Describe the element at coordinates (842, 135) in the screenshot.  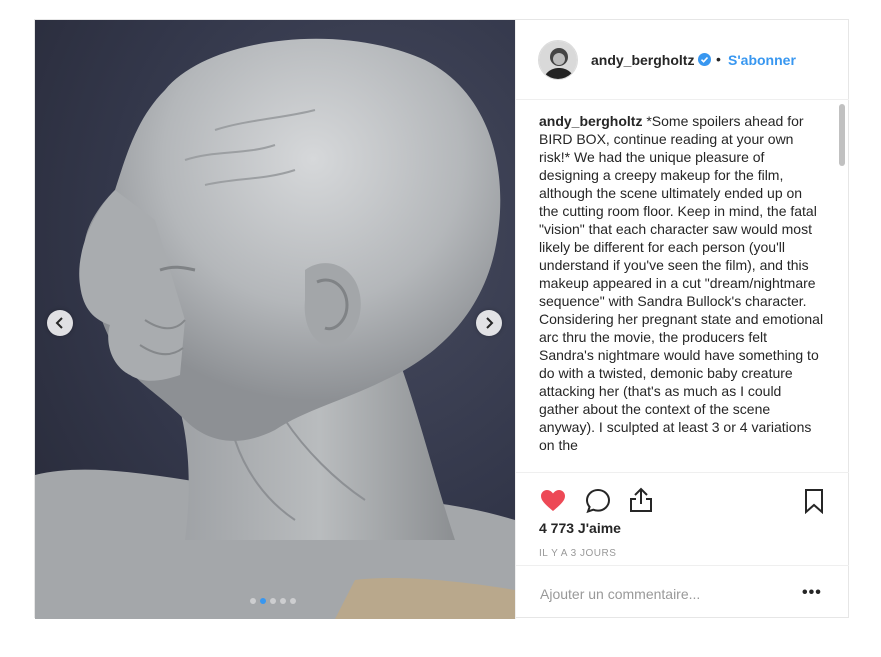
I see `scrollbar-thumb` at that location.